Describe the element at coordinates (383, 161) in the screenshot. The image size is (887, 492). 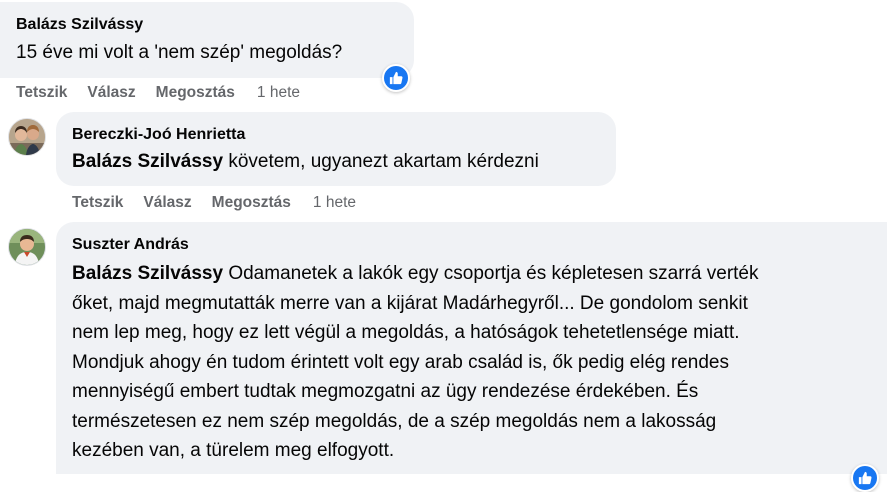
I see `comment-body: követem, ugyanezt akartam kérdezni` at that location.